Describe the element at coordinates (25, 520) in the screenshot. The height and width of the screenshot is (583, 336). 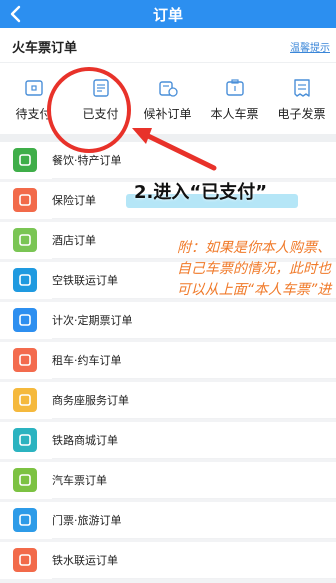
I see `travel-icon` at that location.